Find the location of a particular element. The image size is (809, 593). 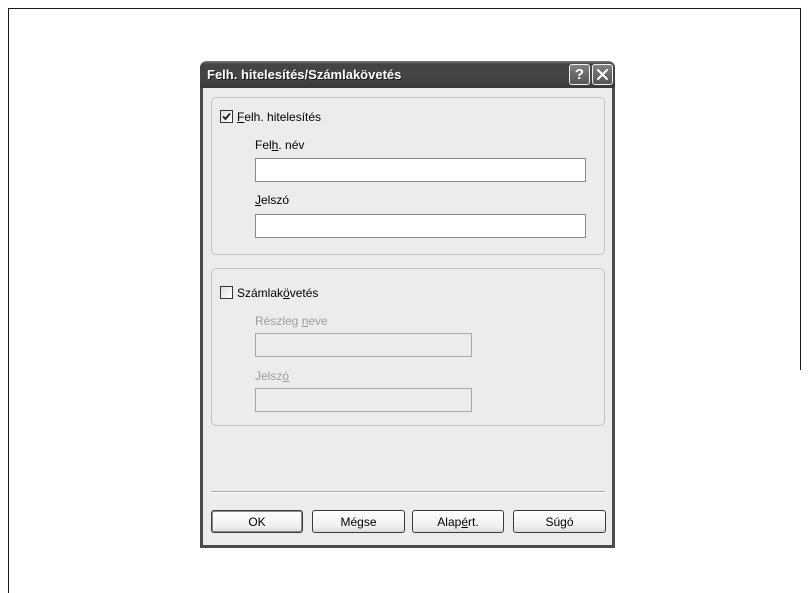

help-button: ? is located at coordinates (579, 74).